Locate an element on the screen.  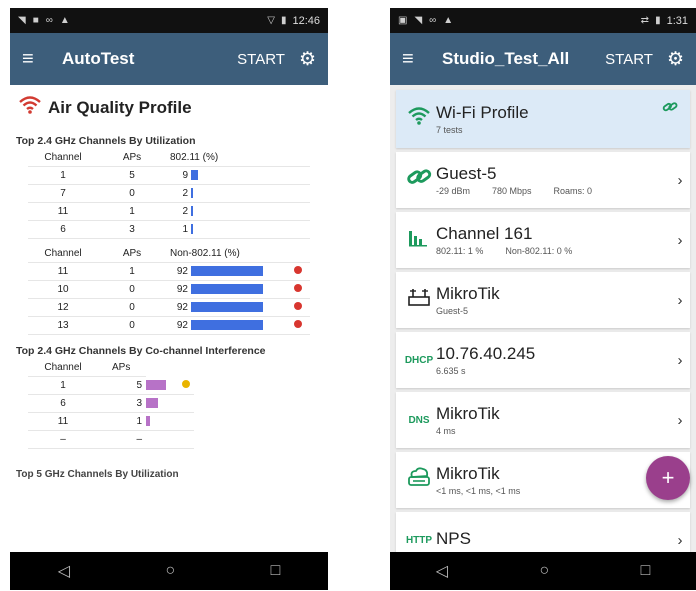
table-row: 63 1 is located at coordinates (169, 229).